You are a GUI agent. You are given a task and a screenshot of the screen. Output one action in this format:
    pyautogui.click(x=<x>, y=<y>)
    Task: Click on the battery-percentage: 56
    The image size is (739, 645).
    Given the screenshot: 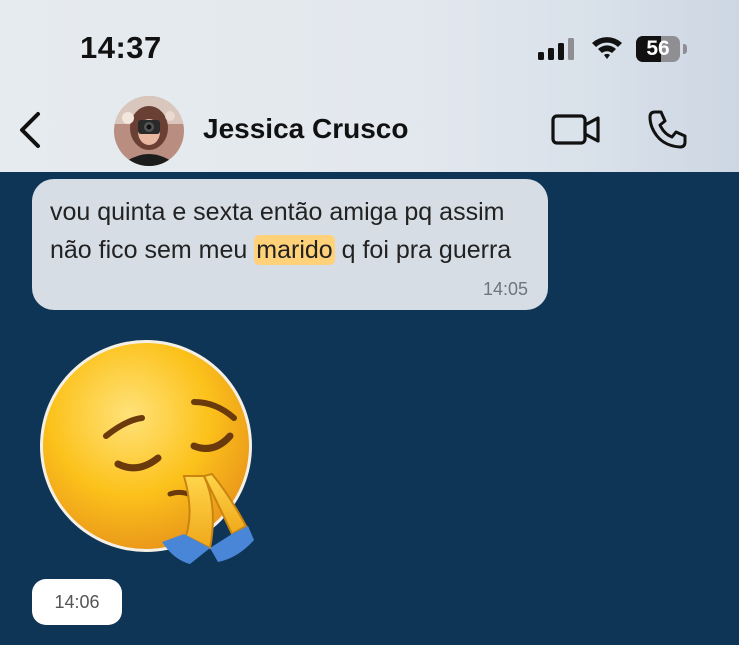 What is the action you would take?
    pyautogui.click(x=658, y=48)
    